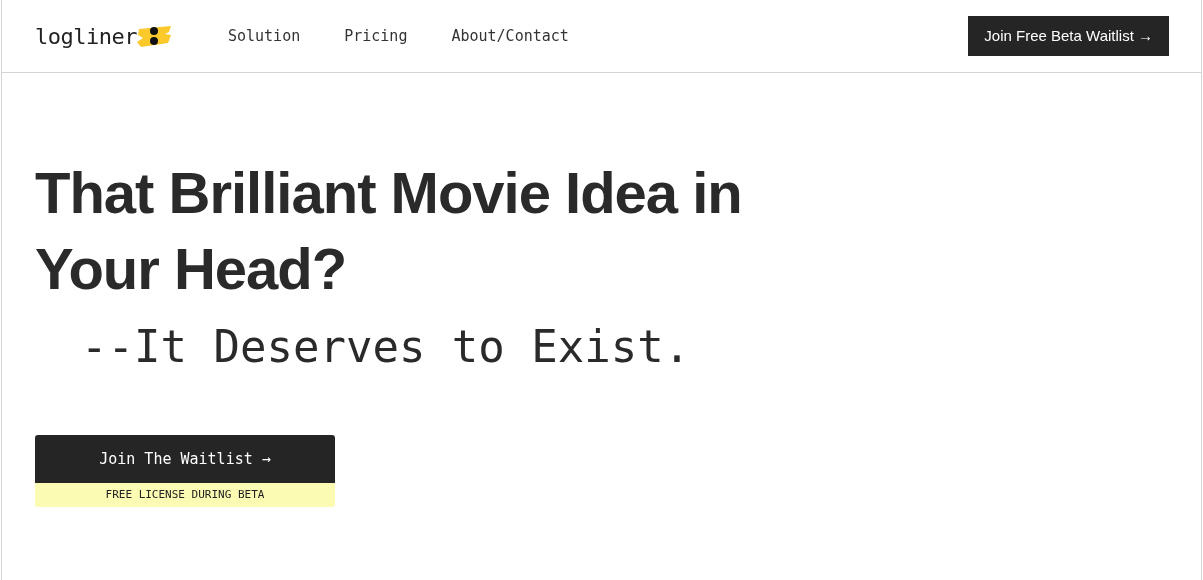 This screenshot has height=580, width=1203. Describe the element at coordinates (376, 36) in the screenshot. I see `nav-link: Pricing` at that location.